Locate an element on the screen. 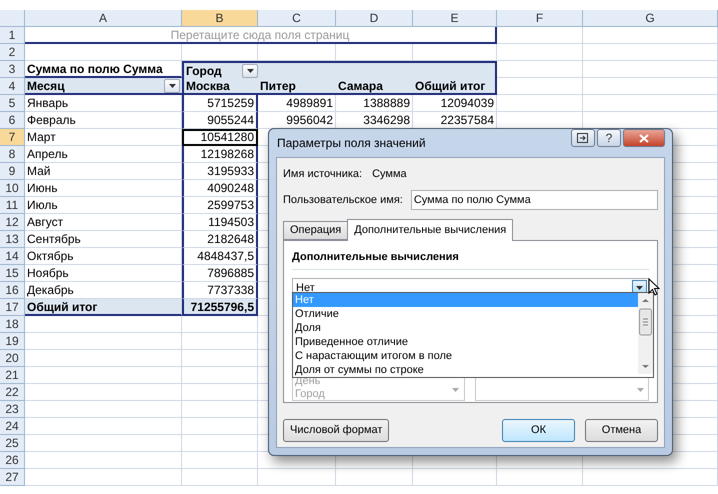  header-label: Месяц is located at coordinates (46, 86).